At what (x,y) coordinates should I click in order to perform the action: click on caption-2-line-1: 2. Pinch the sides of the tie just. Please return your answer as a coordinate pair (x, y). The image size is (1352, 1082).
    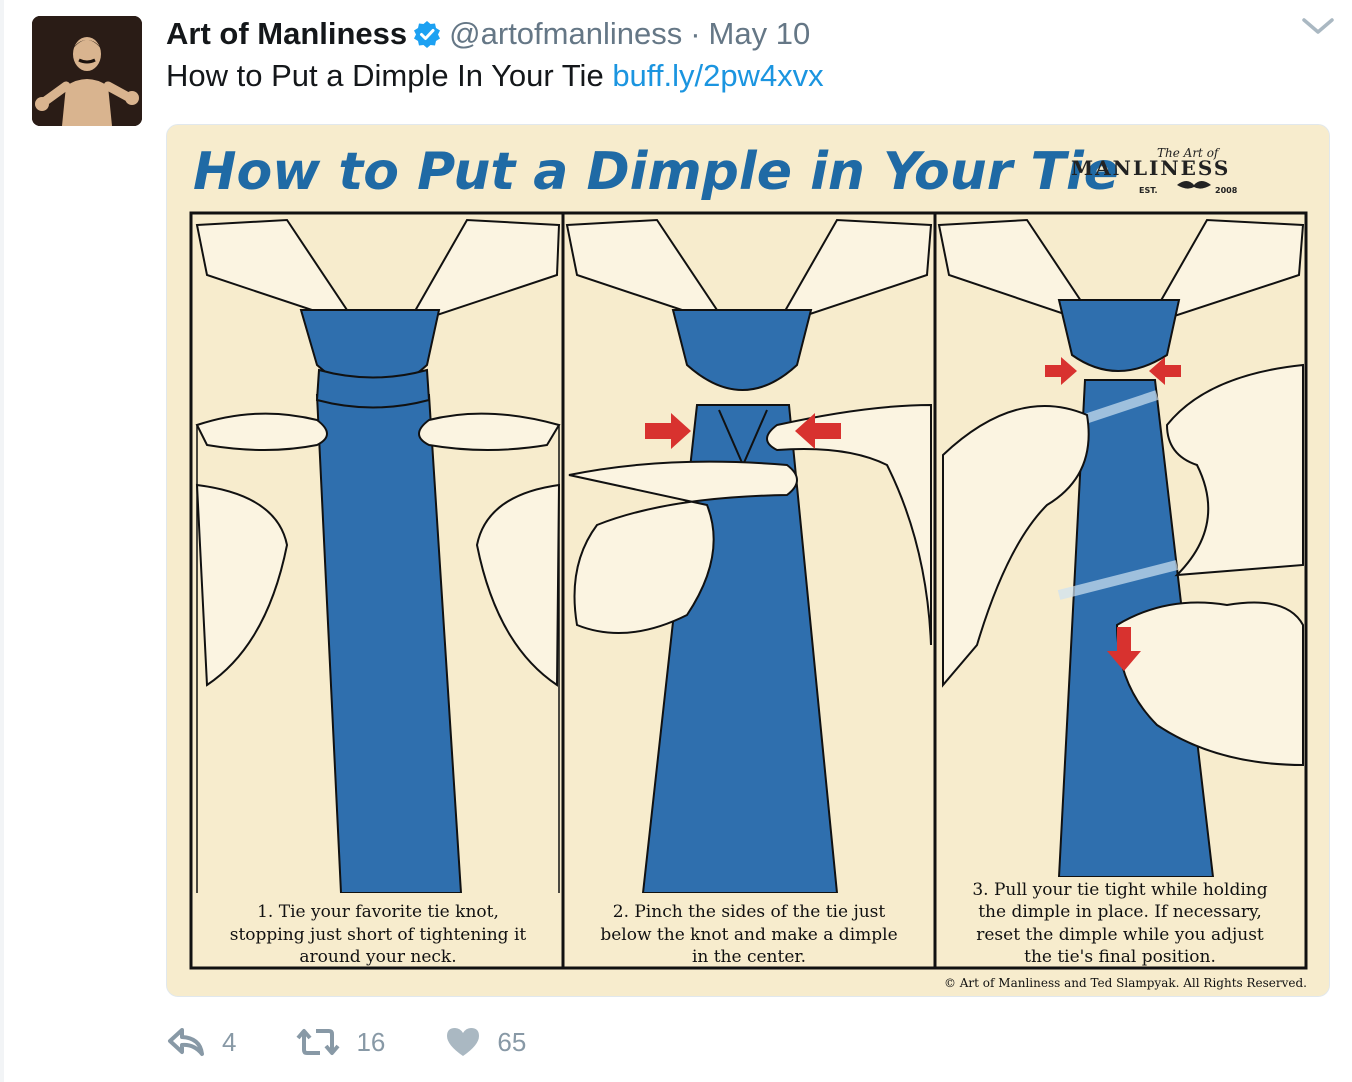
    Looking at the image, I should click on (749, 912).